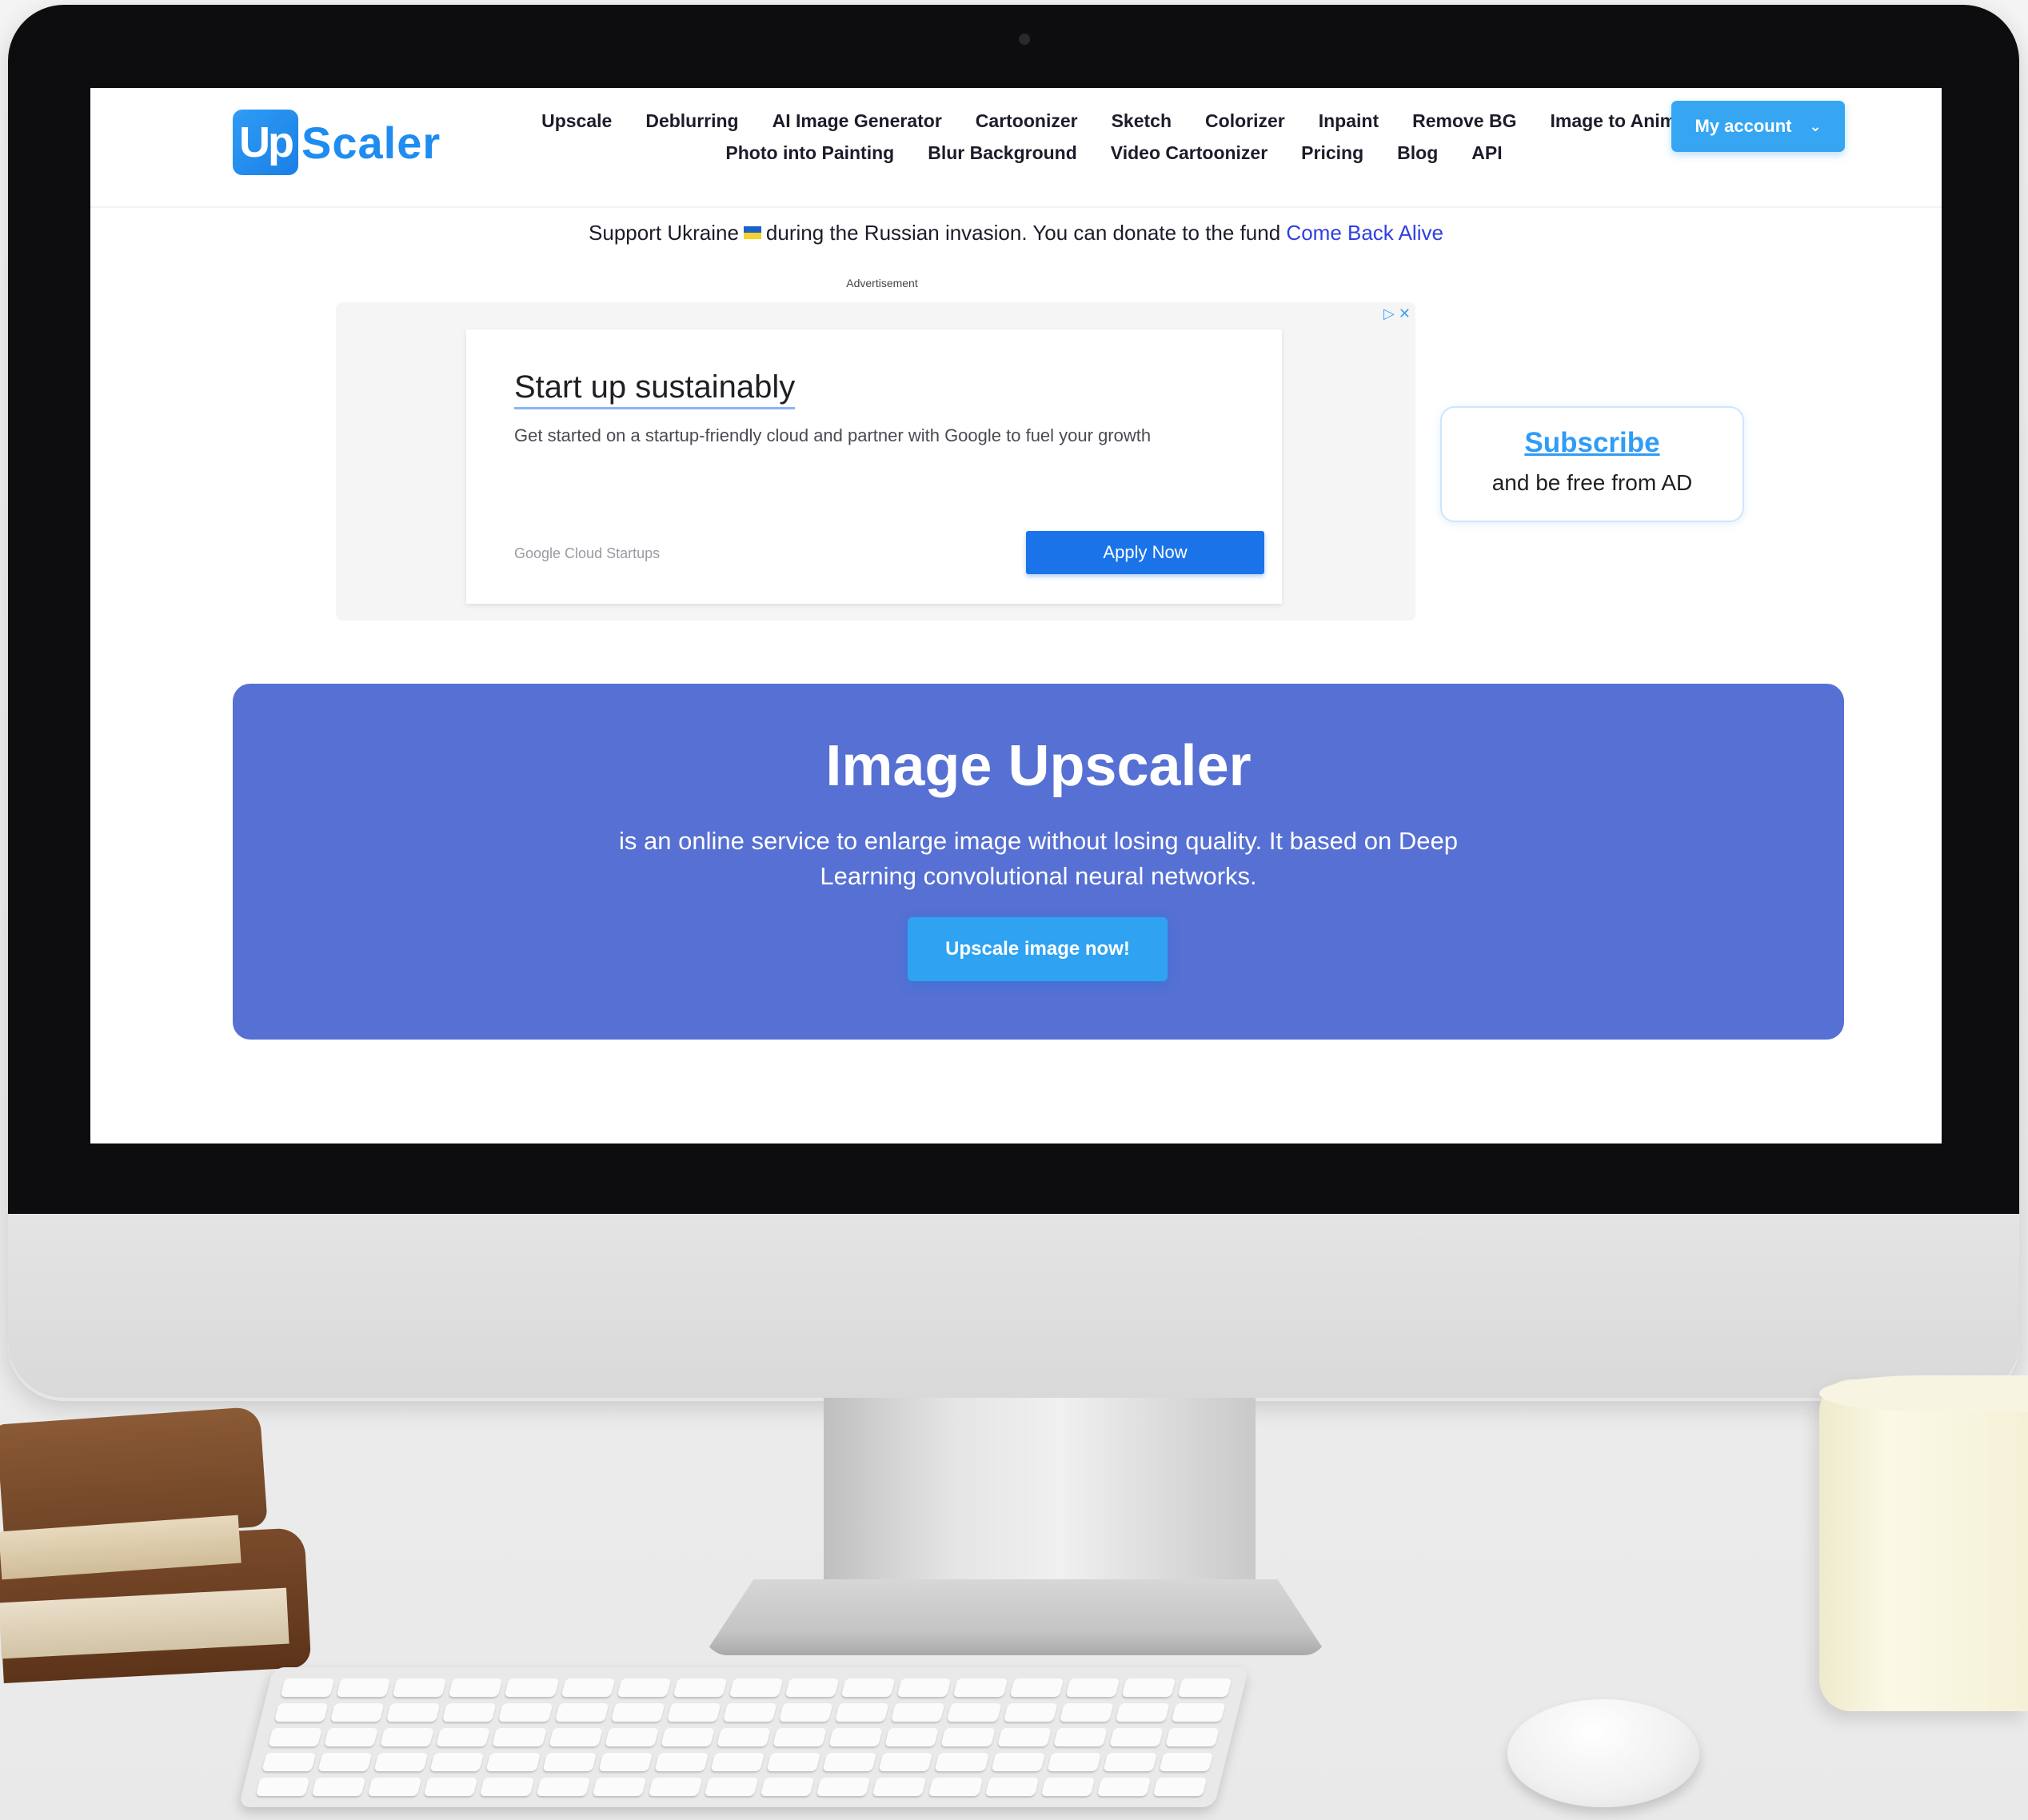 This screenshot has height=1820, width=2028. What do you see at coordinates (1486, 153) in the screenshot?
I see `nav-link-api: API` at bounding box center [1486, 153].